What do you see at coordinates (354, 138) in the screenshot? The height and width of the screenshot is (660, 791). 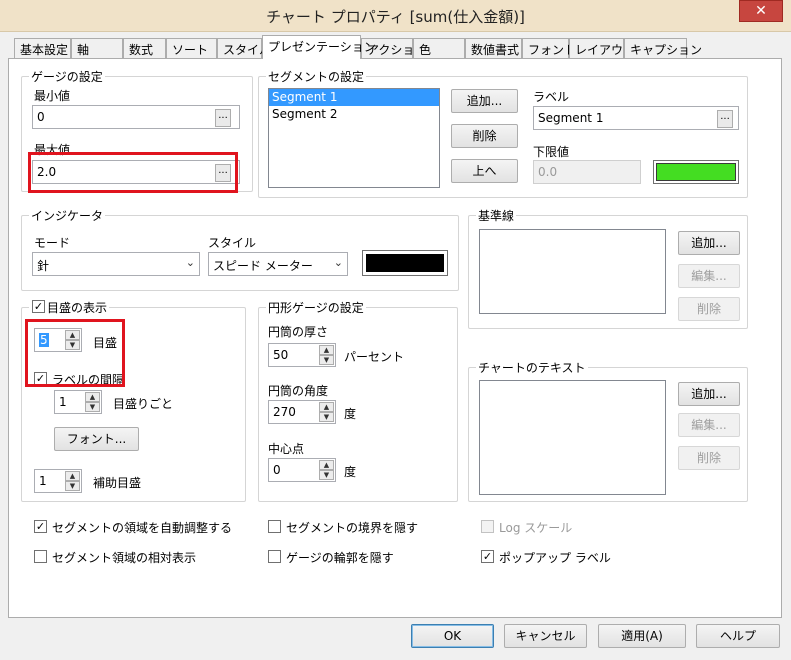 I see `segment-list: Segment 1 Segment 2` at bounding box center [354, 138].